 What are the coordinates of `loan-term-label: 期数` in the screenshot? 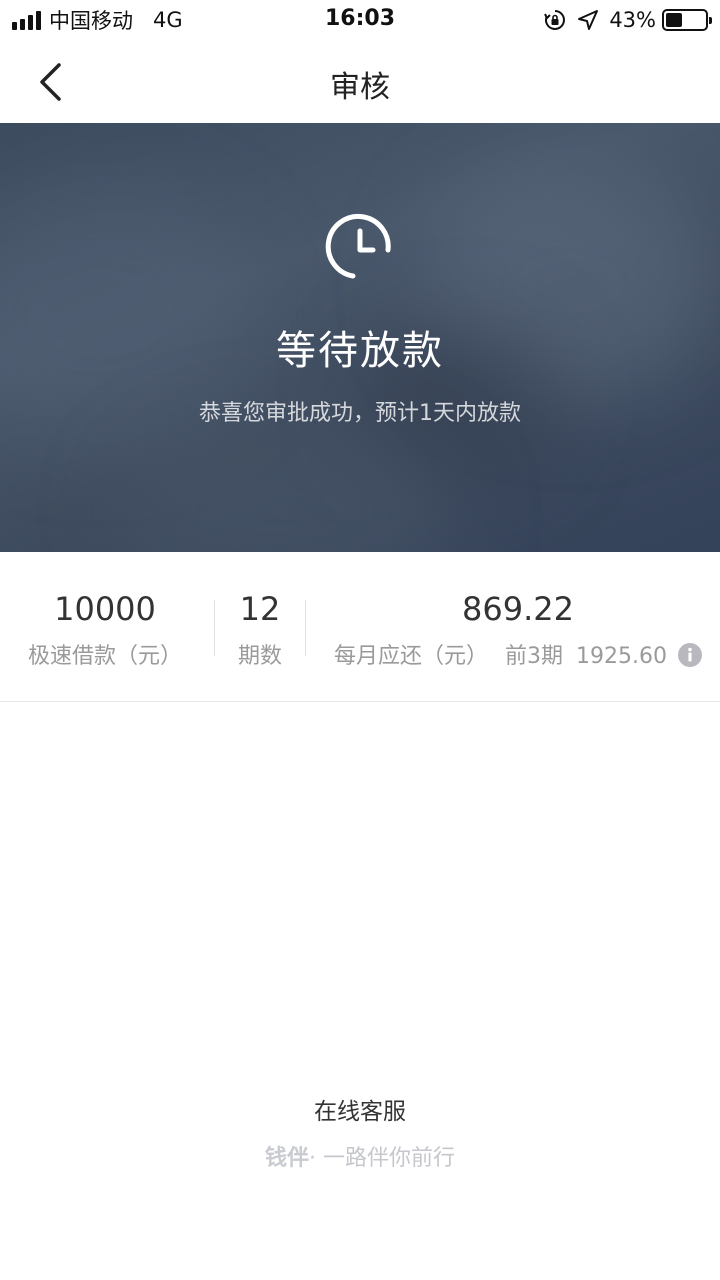 It's located at (259, 656).